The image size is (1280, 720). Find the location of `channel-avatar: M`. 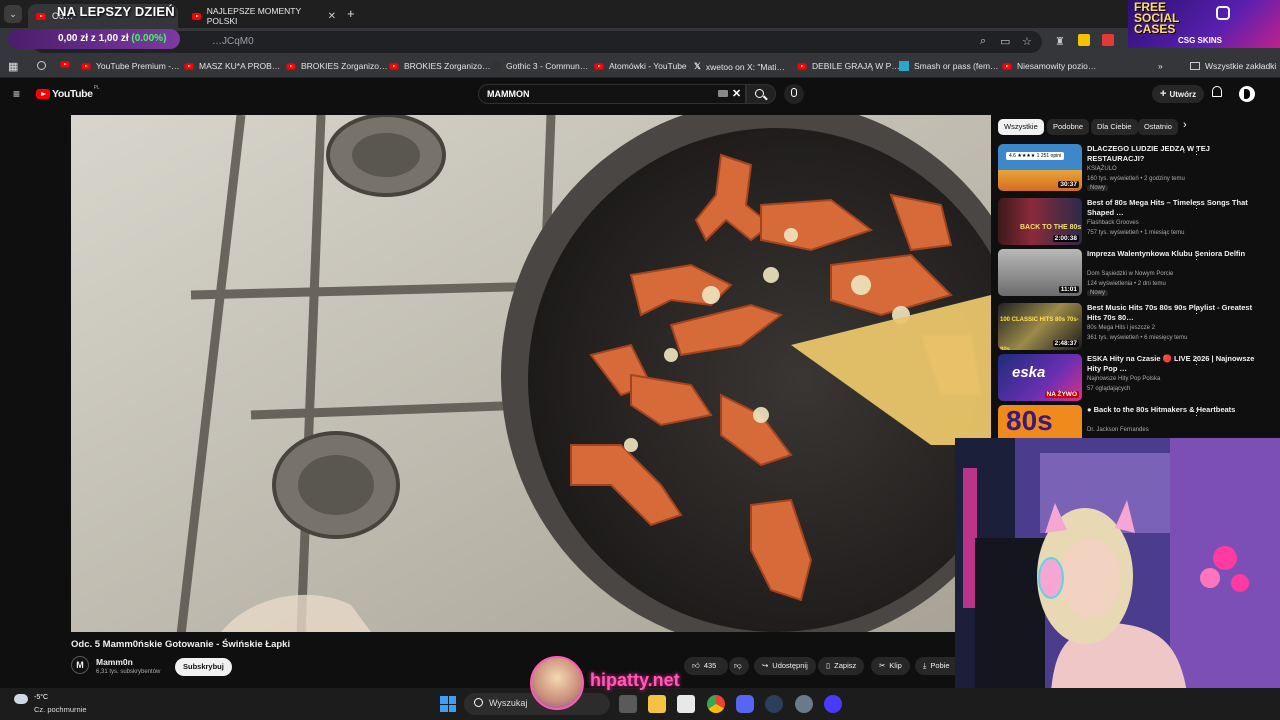

channel-avatar: M is located at coordinates (80, 665).